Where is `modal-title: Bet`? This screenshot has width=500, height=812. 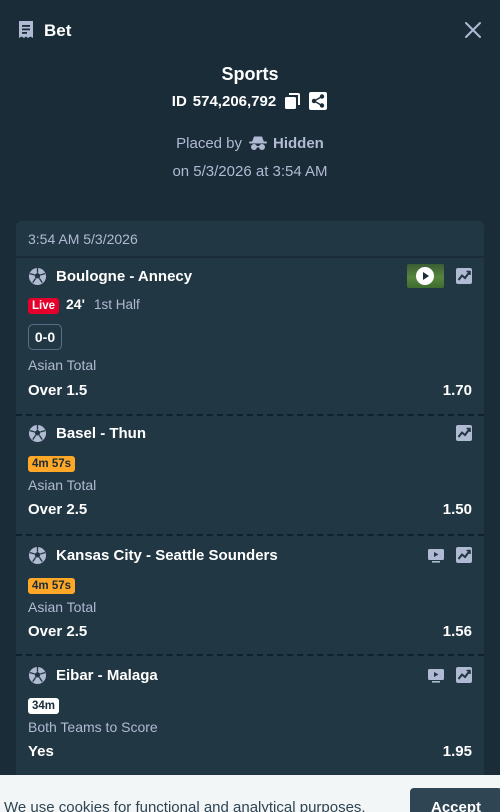 modal-title: Bet is located at coordinates (58, 30).